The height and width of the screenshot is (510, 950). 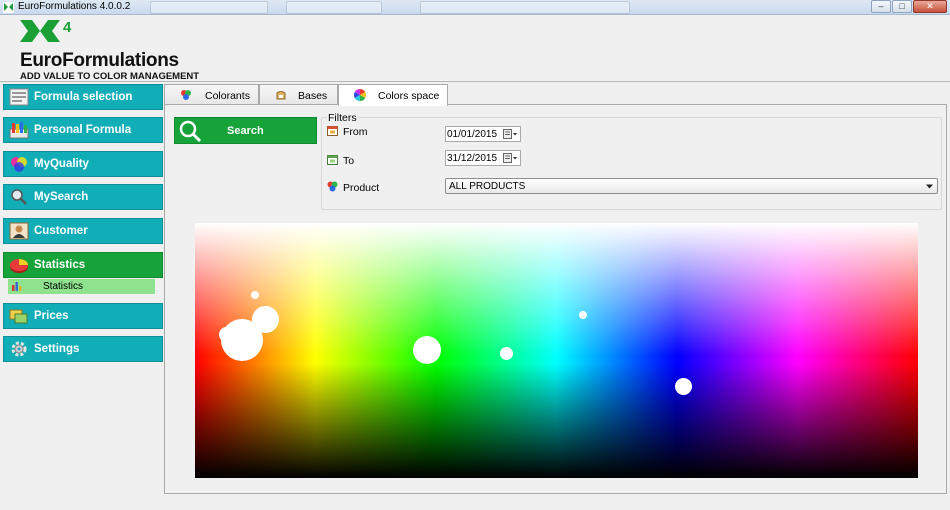 I want to click on sidebar-item-customer: Customer, so click(x=83, y=231).